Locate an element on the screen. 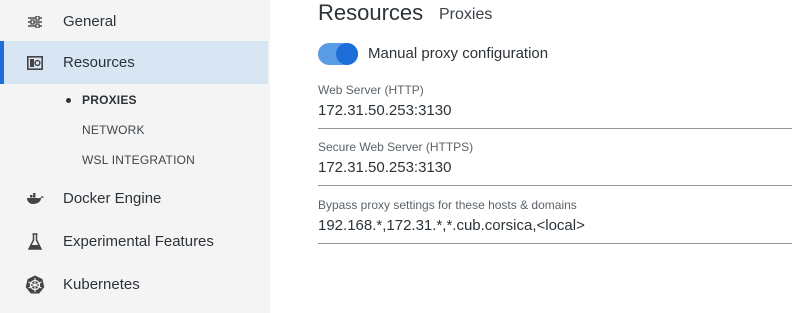 This screenshot has width=800, height=313. https-proxy-input is located at coordinates (553, 167).